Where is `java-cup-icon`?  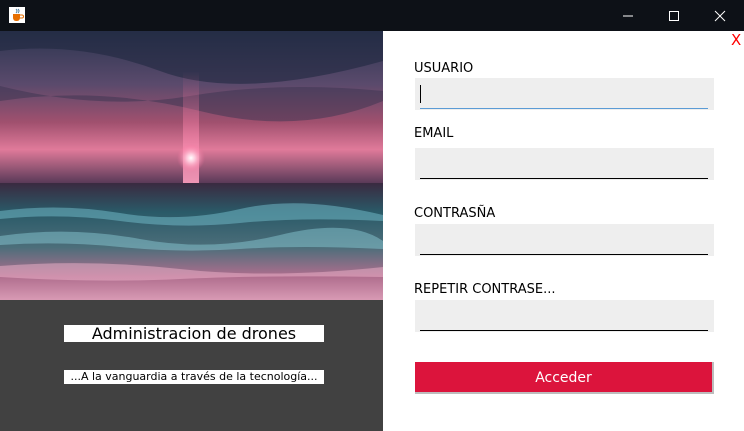 java-cup-icon is located at coordinates (17, 15).